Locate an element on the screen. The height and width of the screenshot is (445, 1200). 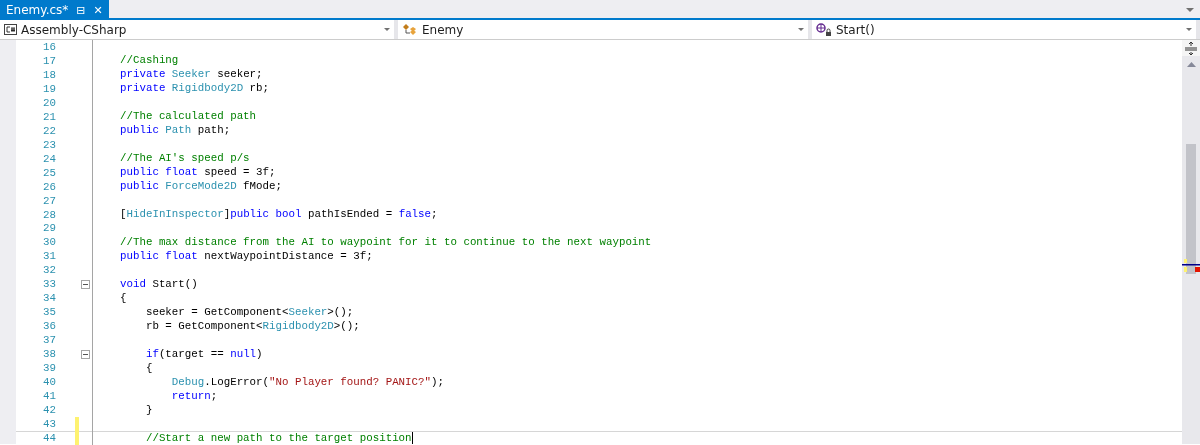
scrollbar-thumb is located at coordinates (1191, 209).